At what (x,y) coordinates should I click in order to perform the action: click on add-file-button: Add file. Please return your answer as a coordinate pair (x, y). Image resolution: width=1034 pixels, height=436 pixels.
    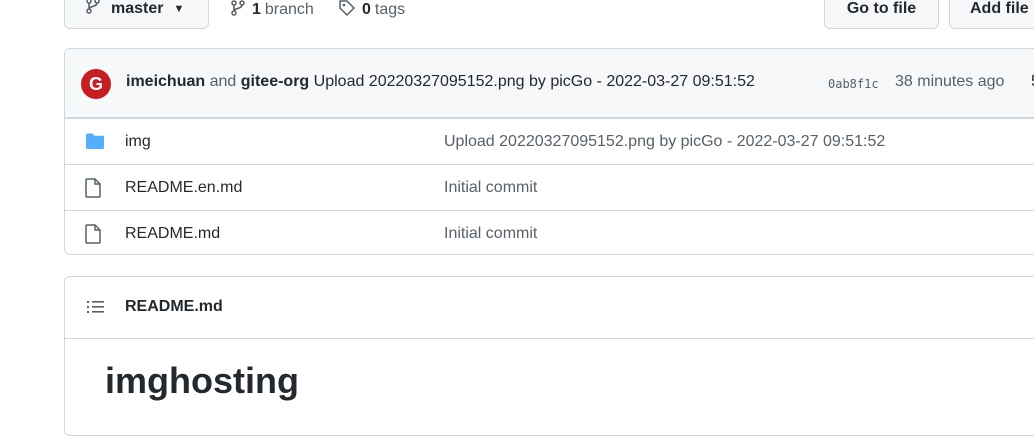
    Looking at the image, I should click on (991, 14).